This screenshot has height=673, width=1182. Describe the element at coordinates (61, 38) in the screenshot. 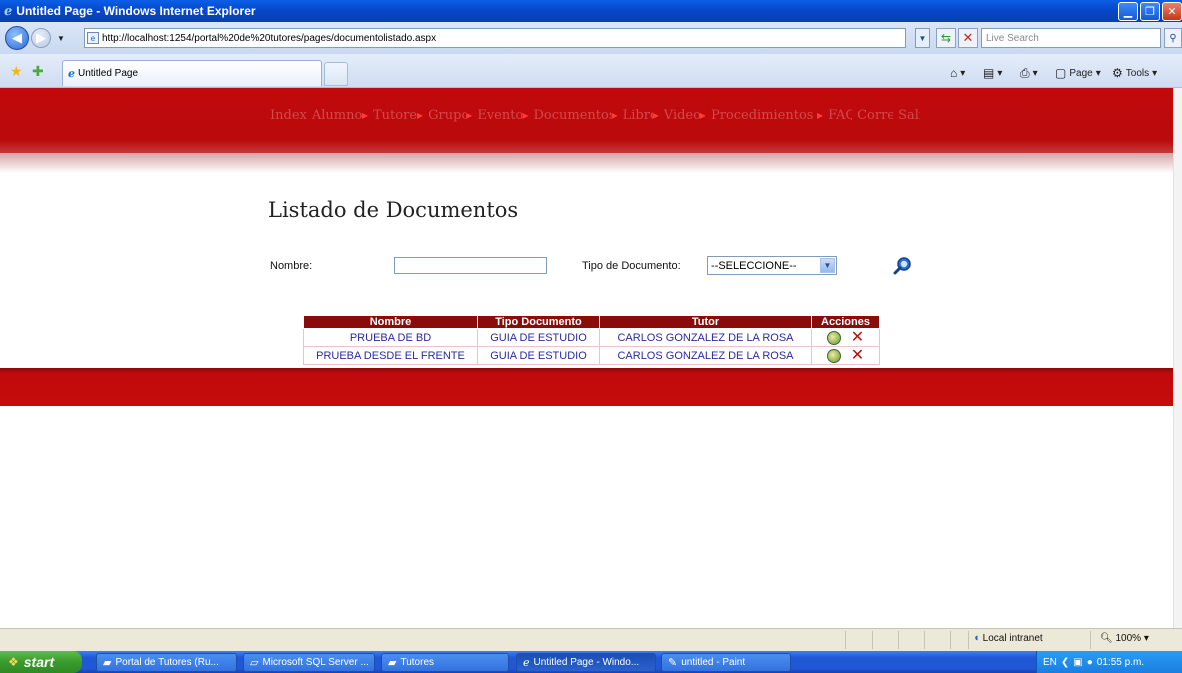

I see `recent-pages-dropdown: ▼` at that location.